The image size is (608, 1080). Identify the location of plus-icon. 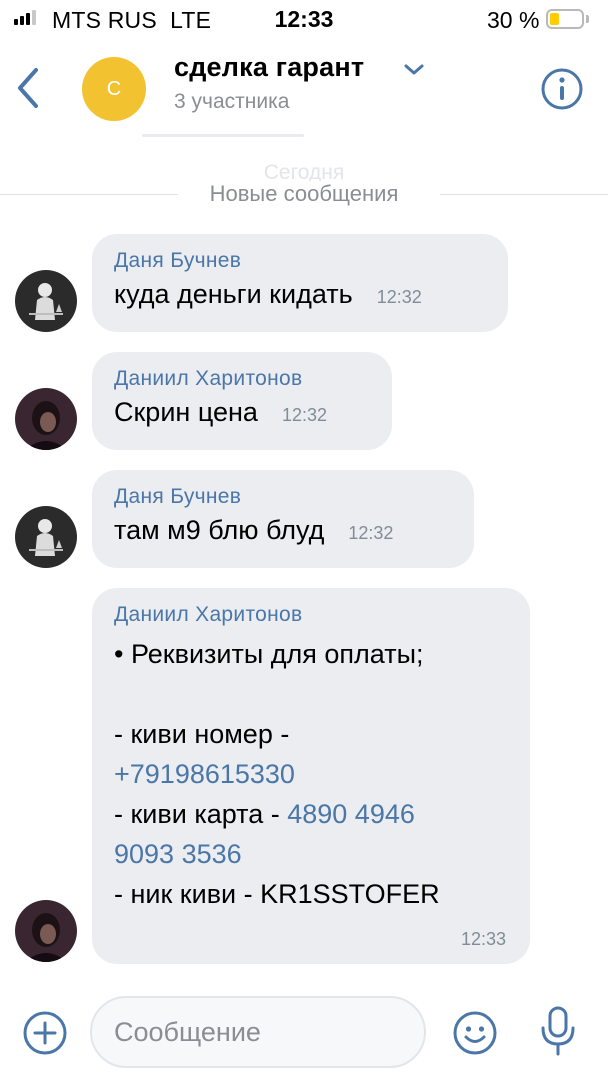
(45, 1033).